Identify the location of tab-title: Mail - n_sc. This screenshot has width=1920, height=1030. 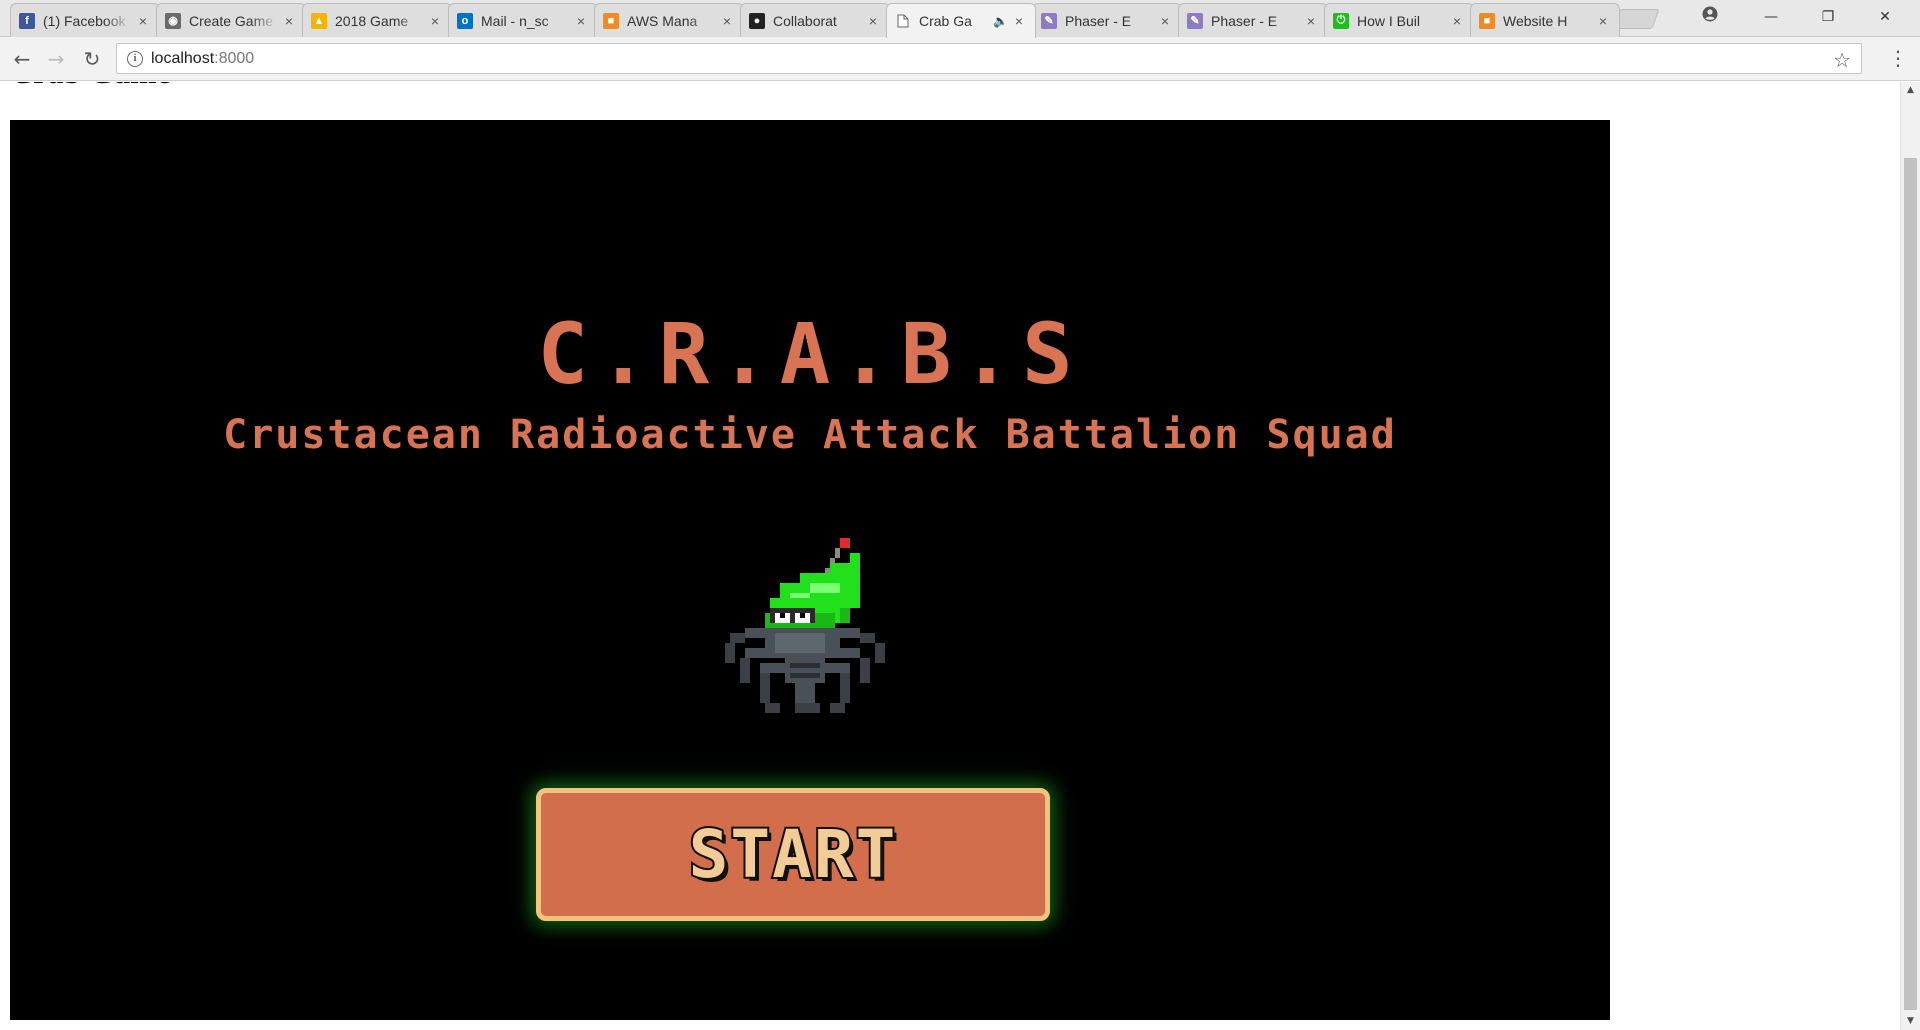
(515, 20).